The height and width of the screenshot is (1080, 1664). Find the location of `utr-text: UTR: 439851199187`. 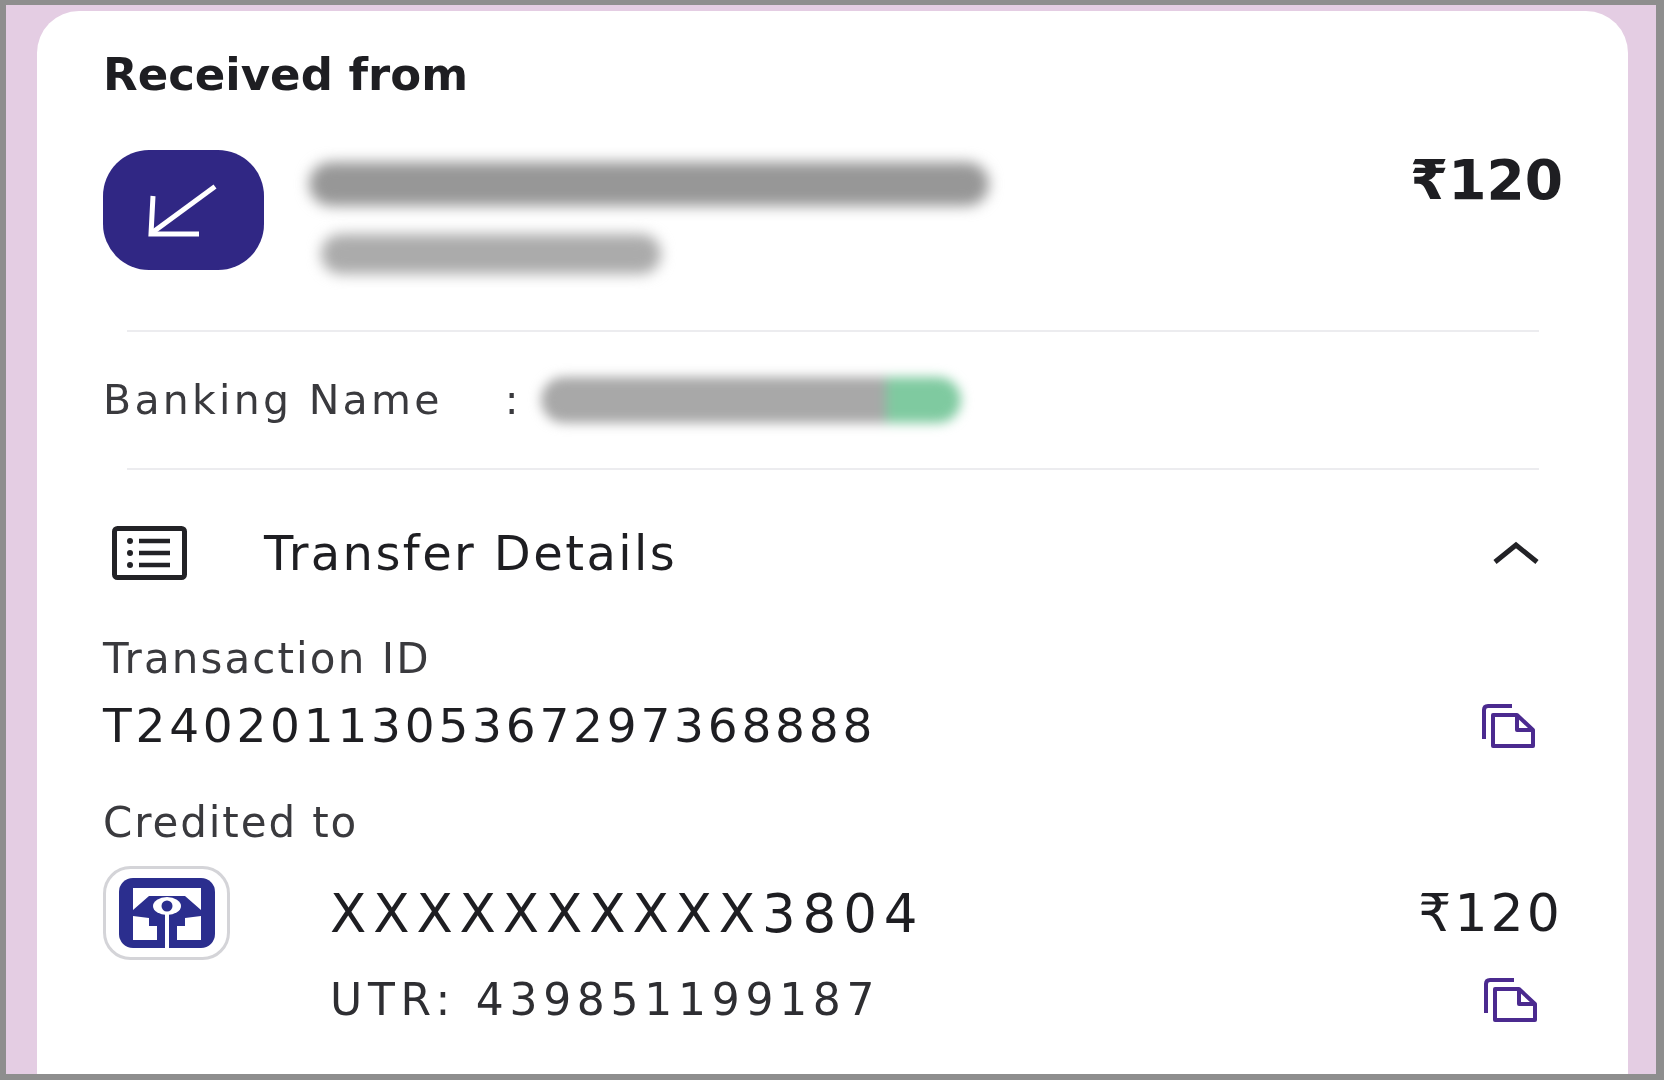

utr-text: UTR: 439851199187 is located at coordinates (606, 1000).